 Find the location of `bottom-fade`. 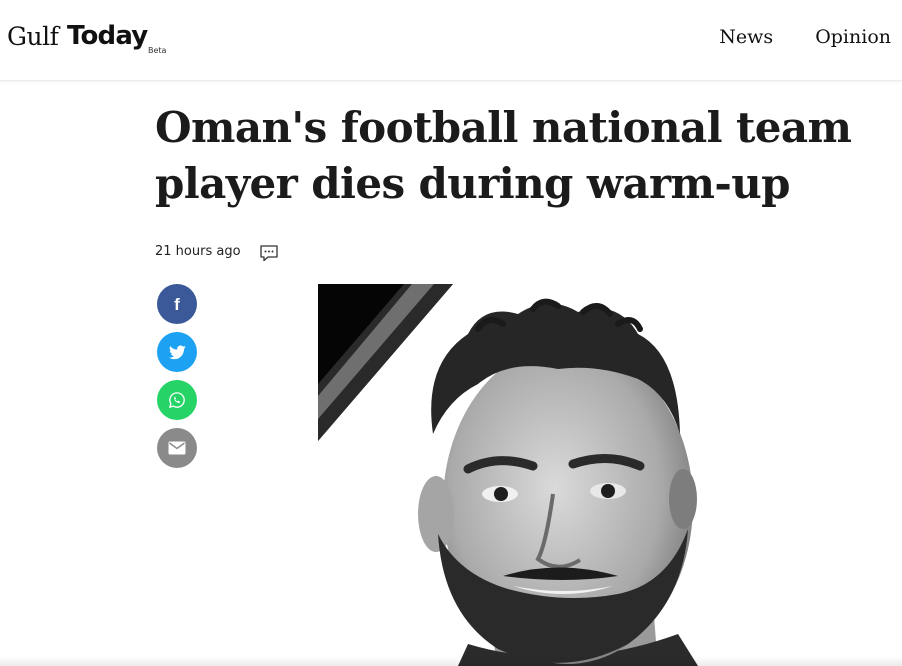

bottom-fade is located at coordinates (451, 661).